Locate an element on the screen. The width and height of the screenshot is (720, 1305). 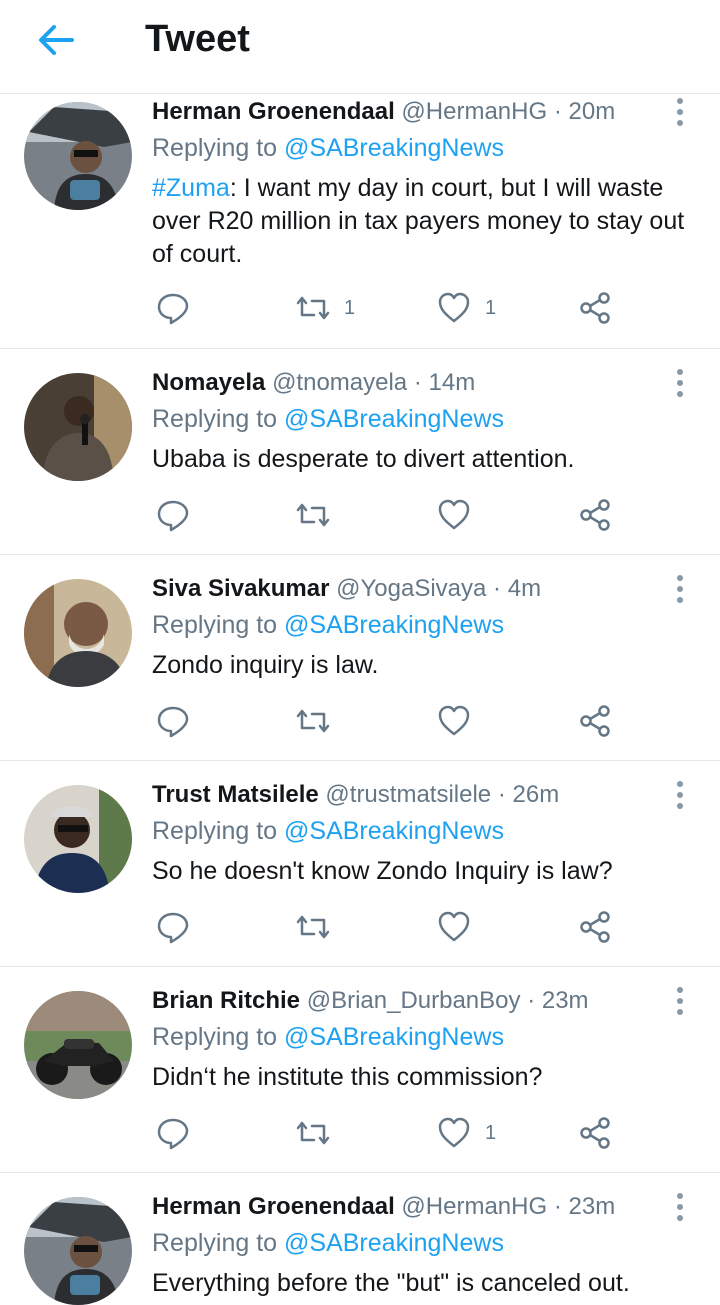
retweet-count: 1 is located at coordinates (350, 307).